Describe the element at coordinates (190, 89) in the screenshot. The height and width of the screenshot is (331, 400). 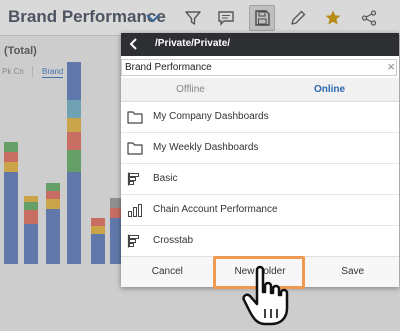
I see `tab-offline: Offline` at that location.